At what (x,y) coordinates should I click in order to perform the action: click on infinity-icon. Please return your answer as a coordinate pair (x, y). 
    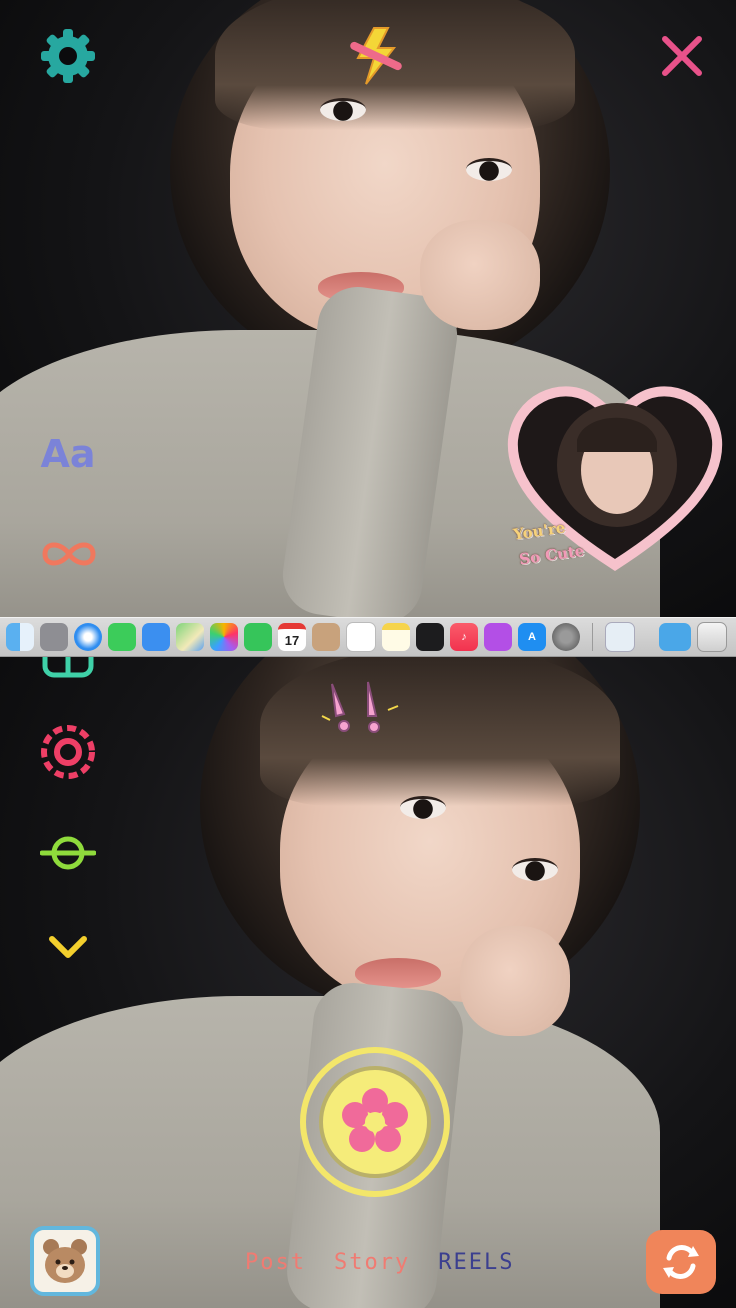
    Looking at the image, I should click on (69, 554).